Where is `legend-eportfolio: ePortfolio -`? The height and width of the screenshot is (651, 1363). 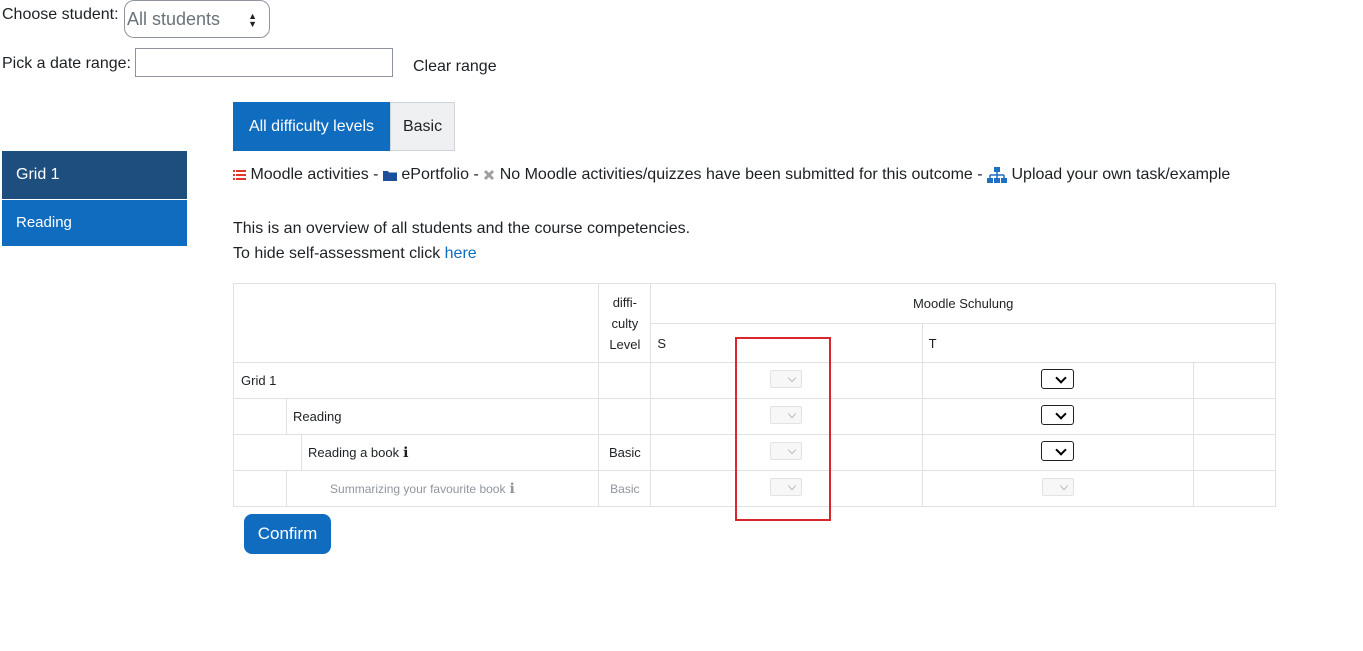 legend-eportfolio: ePortfolio - is located at coordinates (440, 174).